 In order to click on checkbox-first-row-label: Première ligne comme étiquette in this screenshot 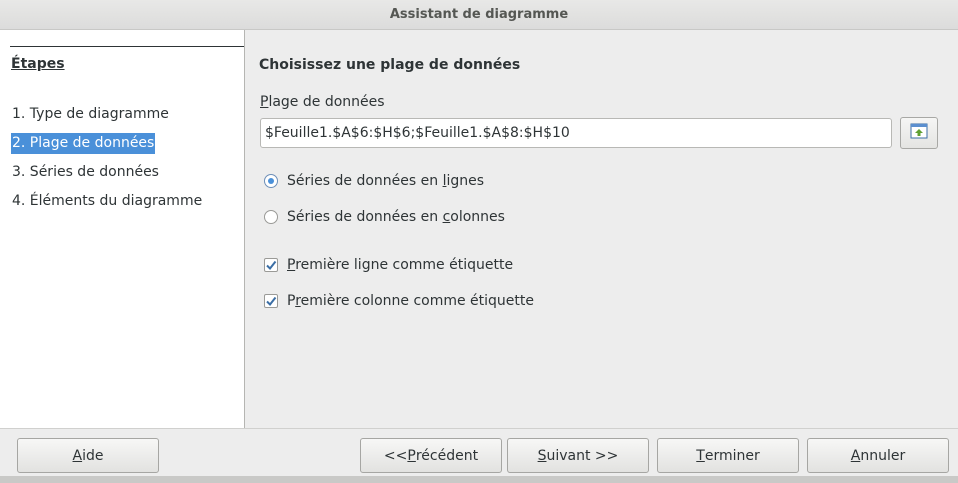, I will do `click(388, 265)`.